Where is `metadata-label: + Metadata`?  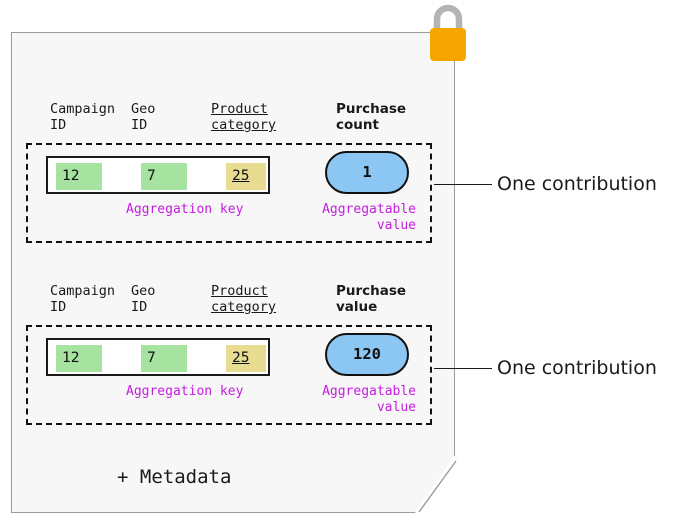 metadata-label: + Metadata is located at coordinates (174, 477).